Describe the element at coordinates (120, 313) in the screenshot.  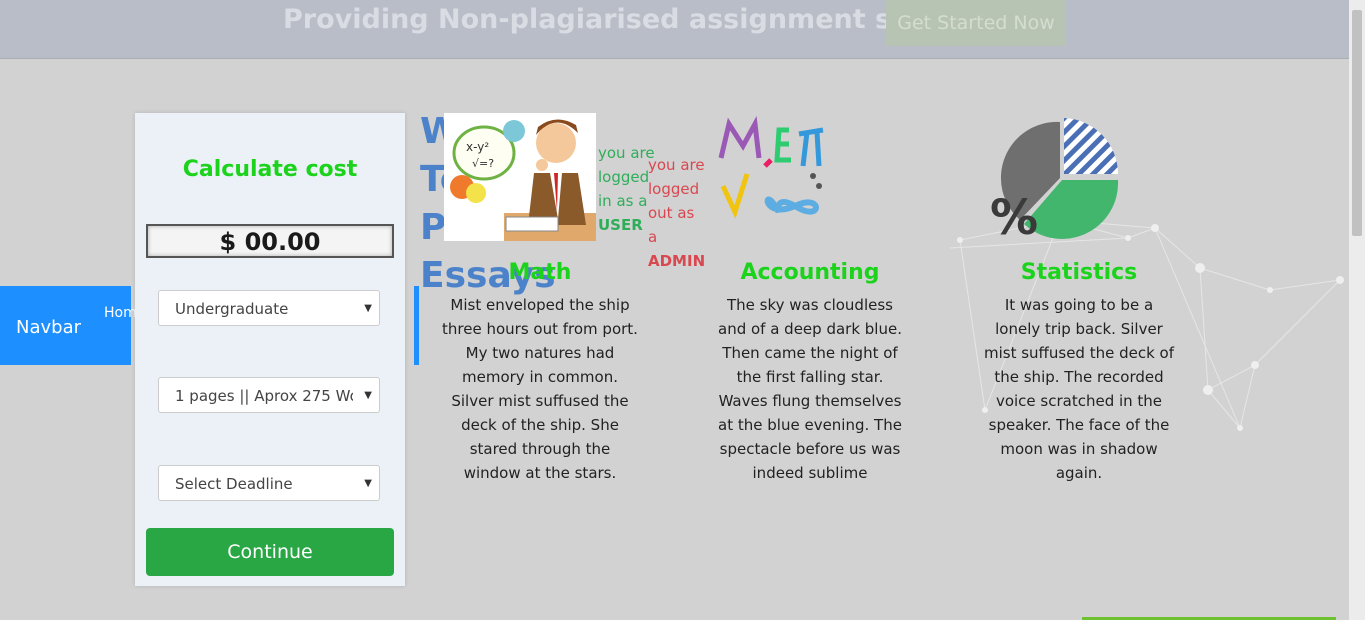
I see `nav-link-home: Hom` at that location.